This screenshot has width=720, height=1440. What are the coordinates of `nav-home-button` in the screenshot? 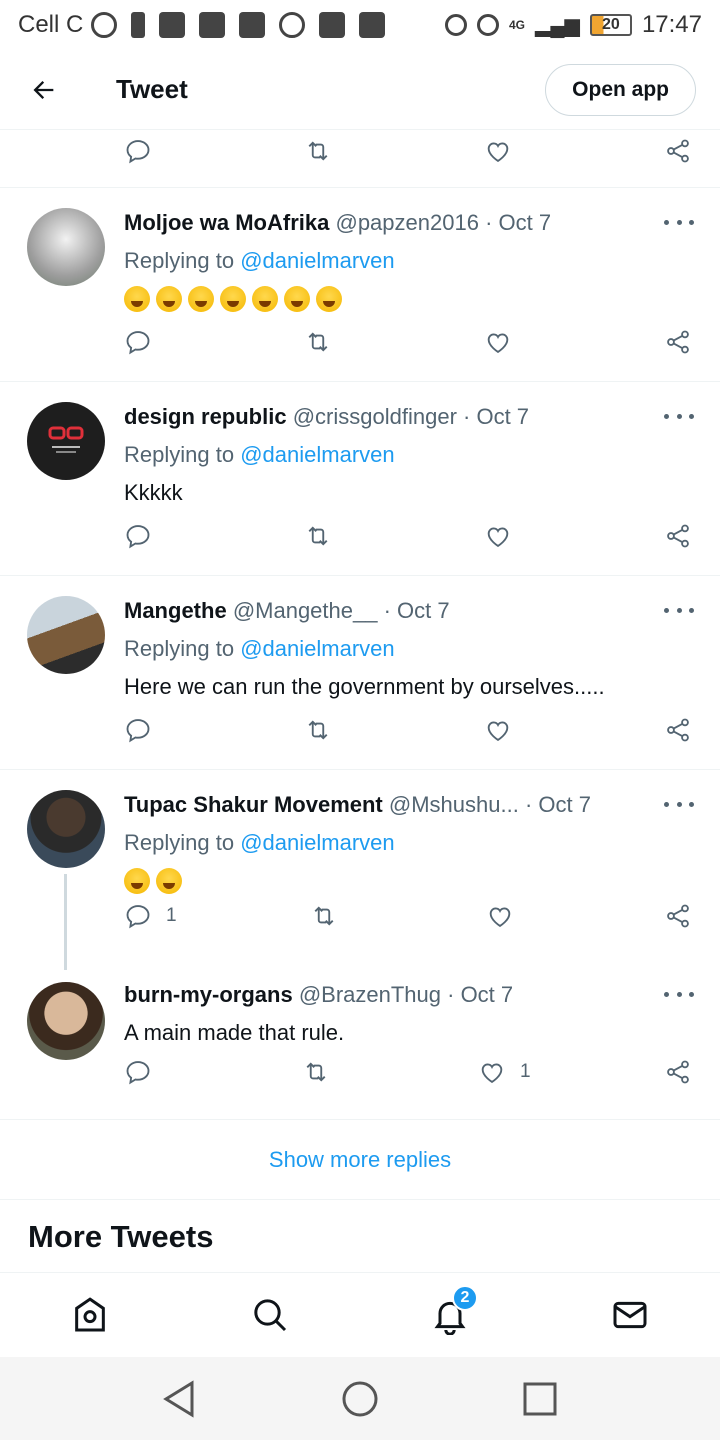 It's located at (360, 1399).